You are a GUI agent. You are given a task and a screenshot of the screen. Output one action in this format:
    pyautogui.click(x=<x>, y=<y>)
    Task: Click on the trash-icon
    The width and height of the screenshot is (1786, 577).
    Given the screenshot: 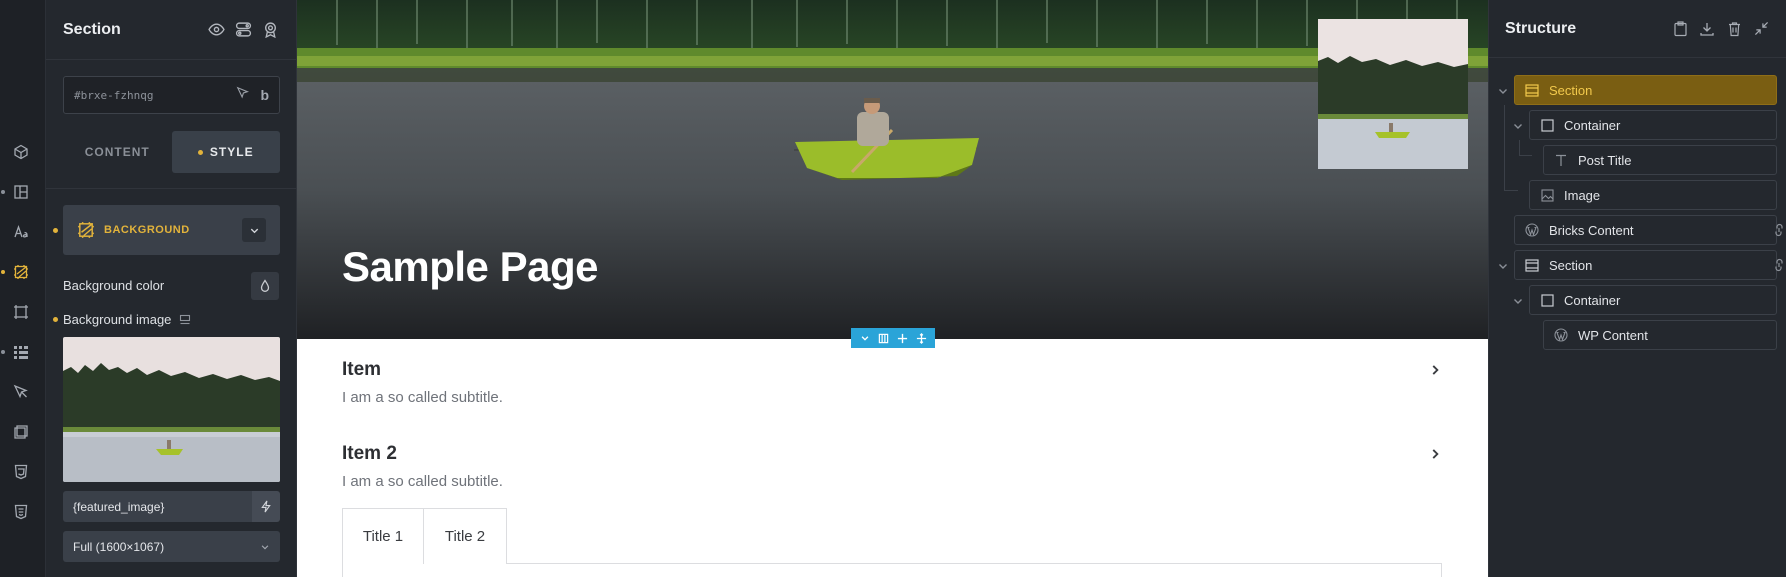 What is the action you would take?
    pyautogui.click(x=1734, y=29)
    